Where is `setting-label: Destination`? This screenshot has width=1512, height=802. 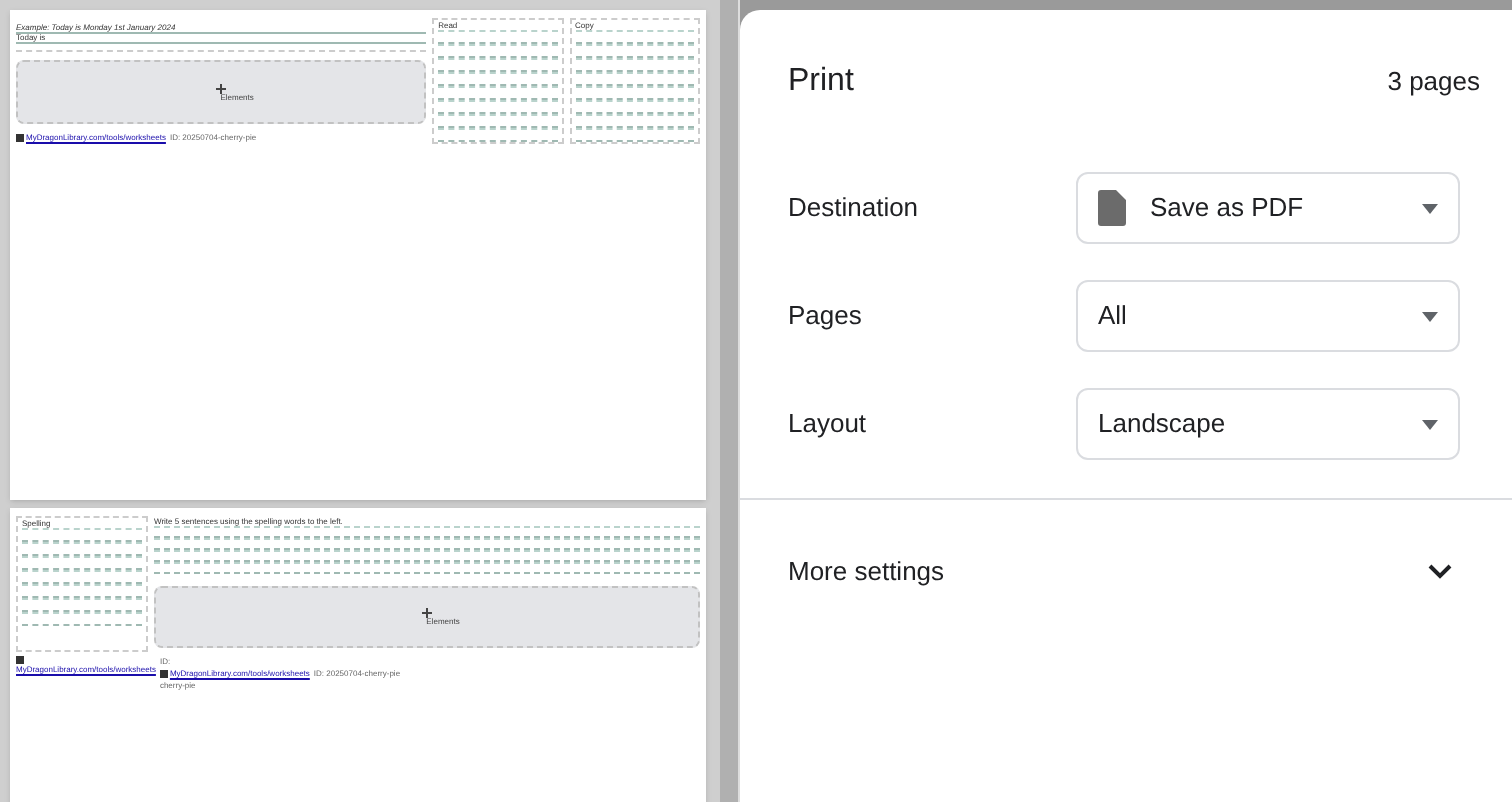 setting-label: Destination is located at coordinates (854, 208).